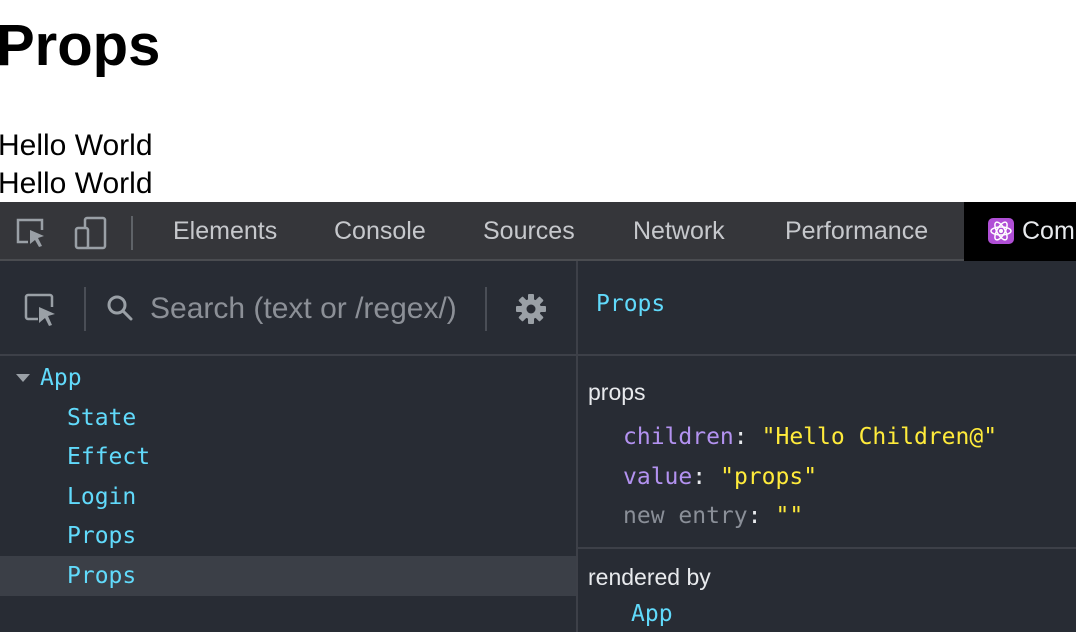 The image size is (1076, 632). Describe the element at coordinates (23, 378) in the screenshot. I see `expand-triangle-icon` at that location.